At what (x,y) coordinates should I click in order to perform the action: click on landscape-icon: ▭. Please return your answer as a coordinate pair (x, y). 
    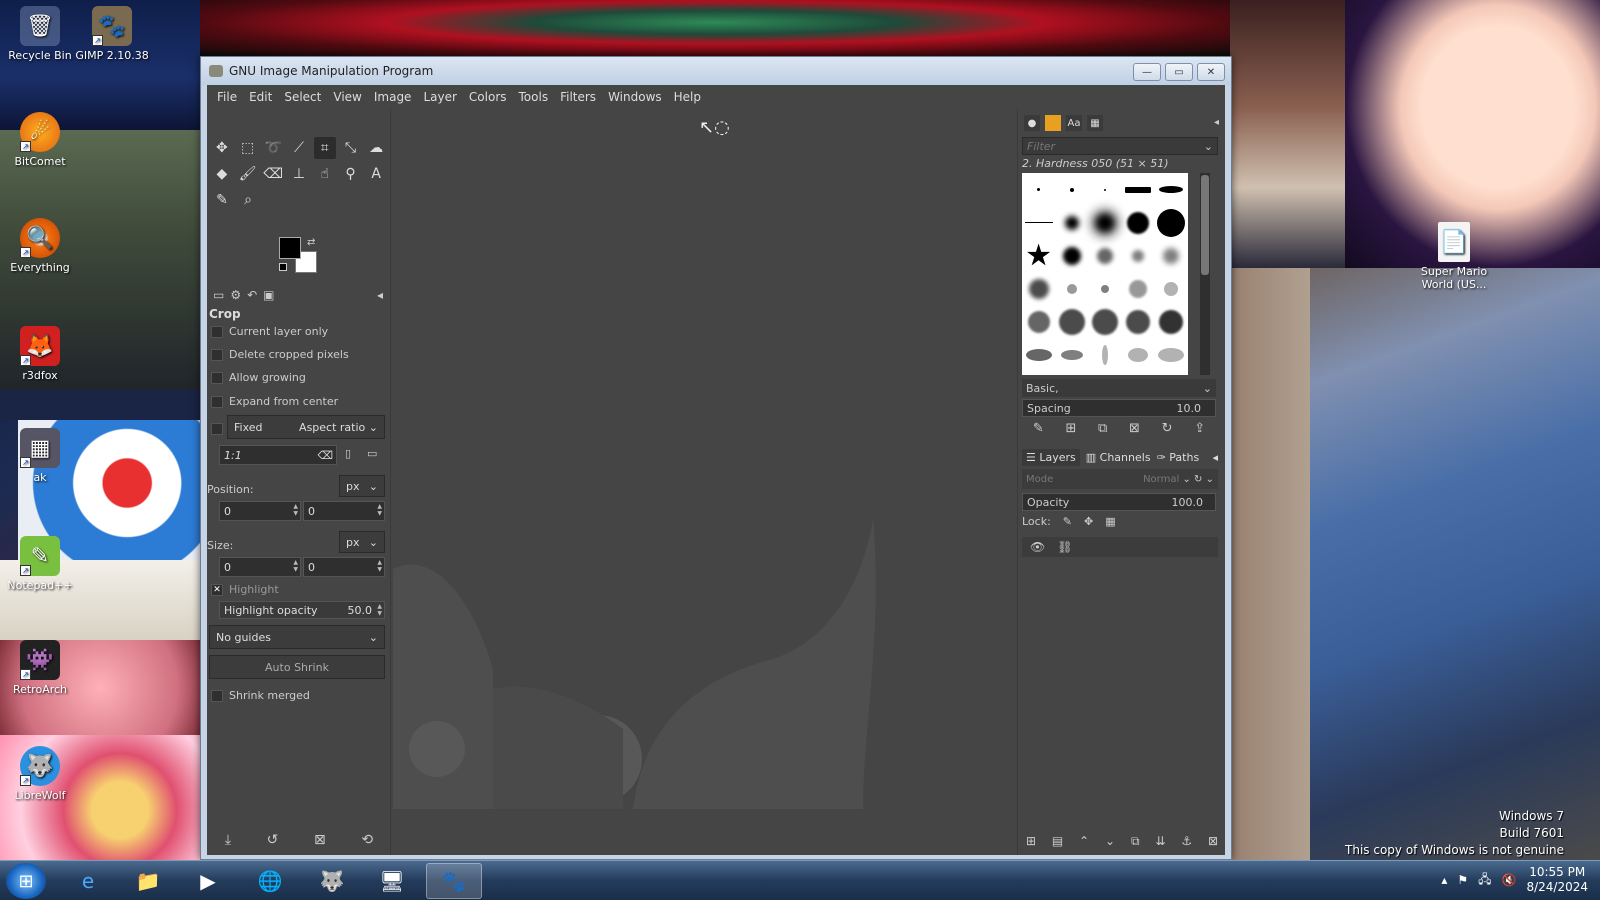
    Looking at the image, I should click on (372, 453).